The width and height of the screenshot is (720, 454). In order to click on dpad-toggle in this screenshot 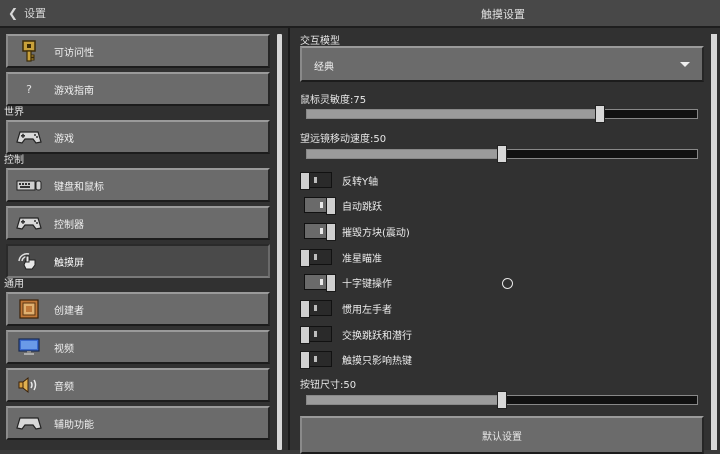, I will do `click(320, 283)`.